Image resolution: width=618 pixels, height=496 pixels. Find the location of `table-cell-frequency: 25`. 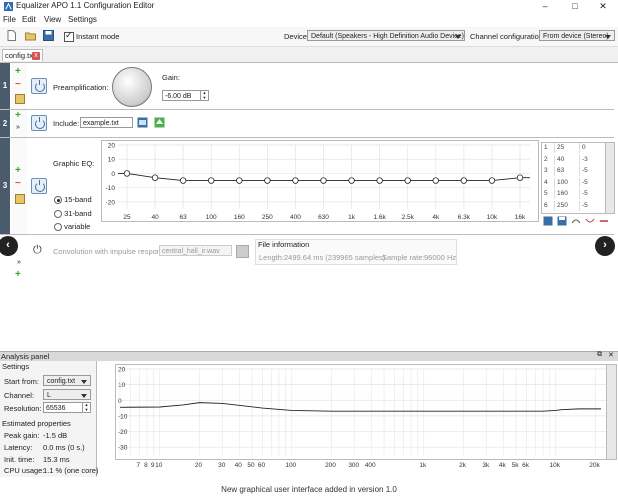

table-cell-frequency: 25 is located at coordinates (566, 148).